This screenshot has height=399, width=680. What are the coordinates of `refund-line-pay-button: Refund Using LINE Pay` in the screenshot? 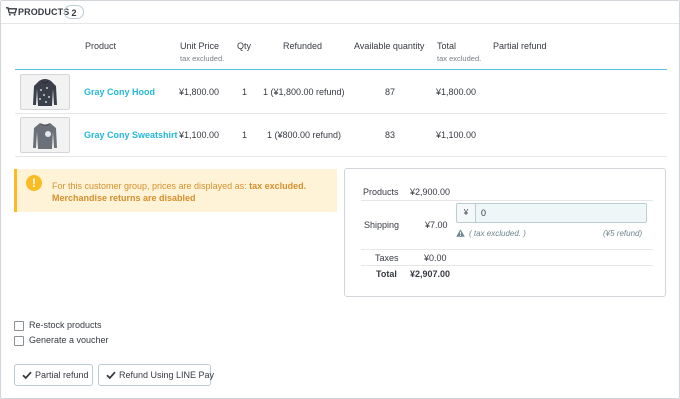 It's located at (156, 375).